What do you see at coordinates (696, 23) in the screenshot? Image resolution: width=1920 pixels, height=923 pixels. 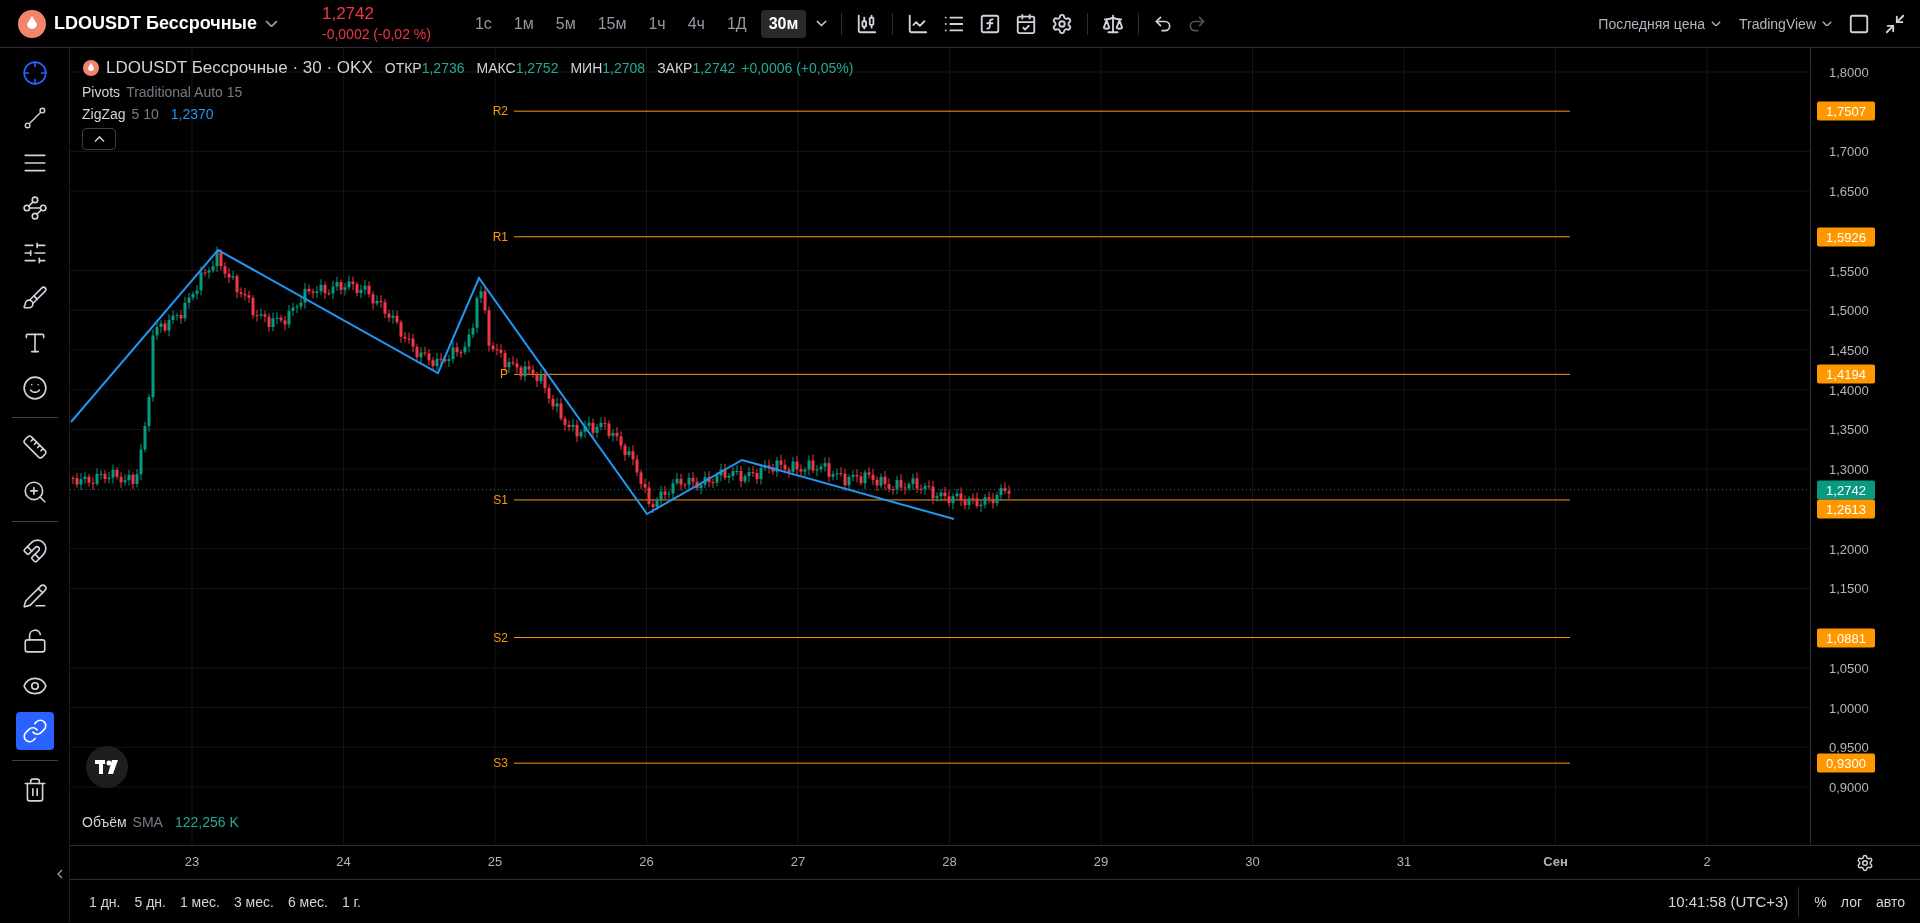 I see `interval-button: 4ч` at bounding box center [696, 23].